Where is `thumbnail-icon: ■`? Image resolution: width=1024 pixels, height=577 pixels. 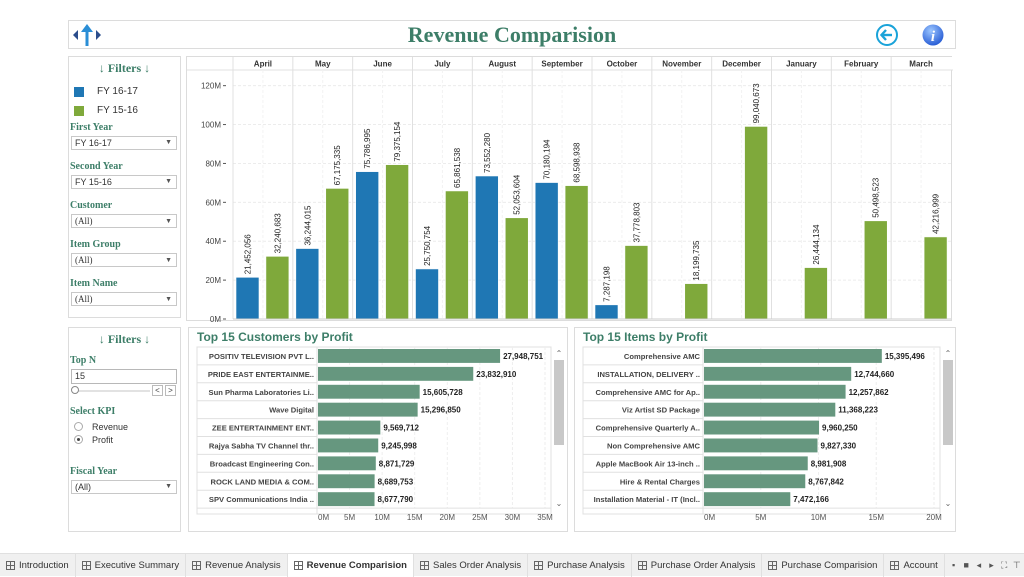 thumbnail-icon: ■ is located at coordinates (966, 565).